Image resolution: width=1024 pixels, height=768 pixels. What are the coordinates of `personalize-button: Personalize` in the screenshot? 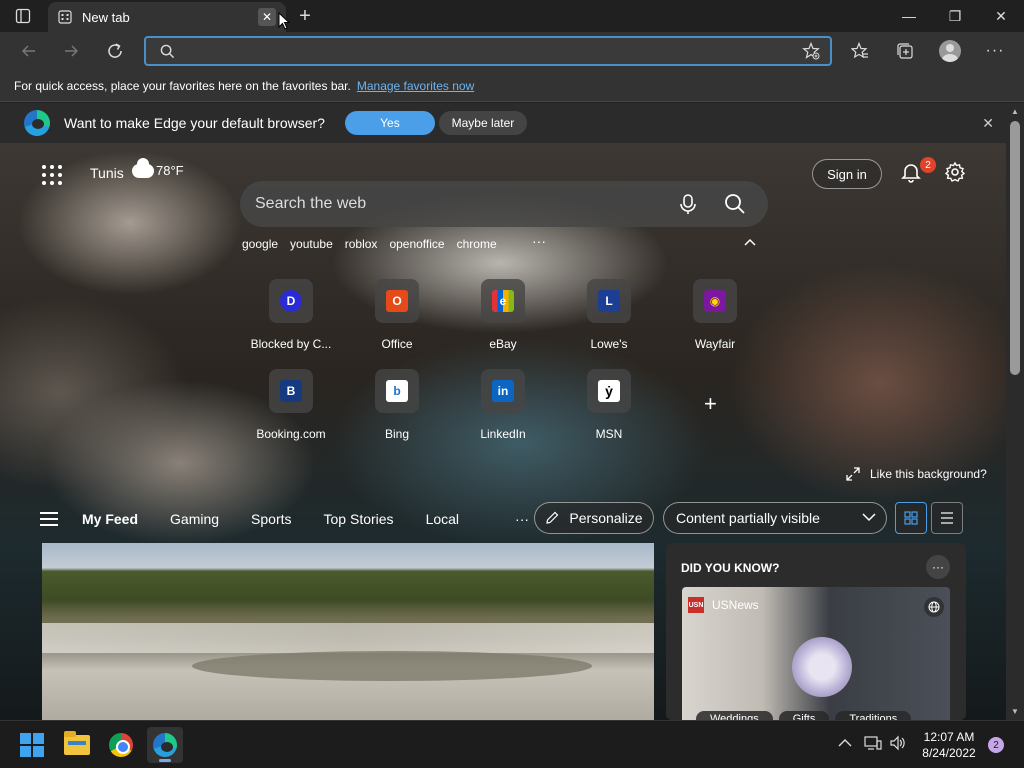 It's located at (594, 518).